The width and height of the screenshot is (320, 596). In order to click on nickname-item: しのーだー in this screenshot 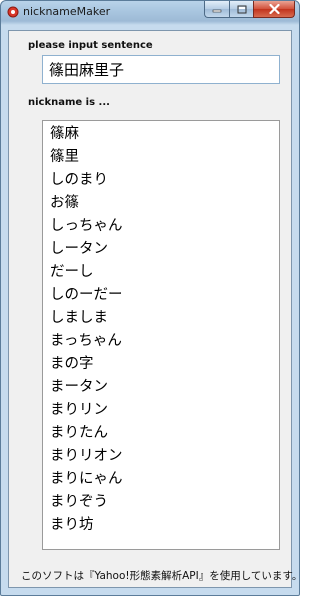, I will do `click(164, 295)`.